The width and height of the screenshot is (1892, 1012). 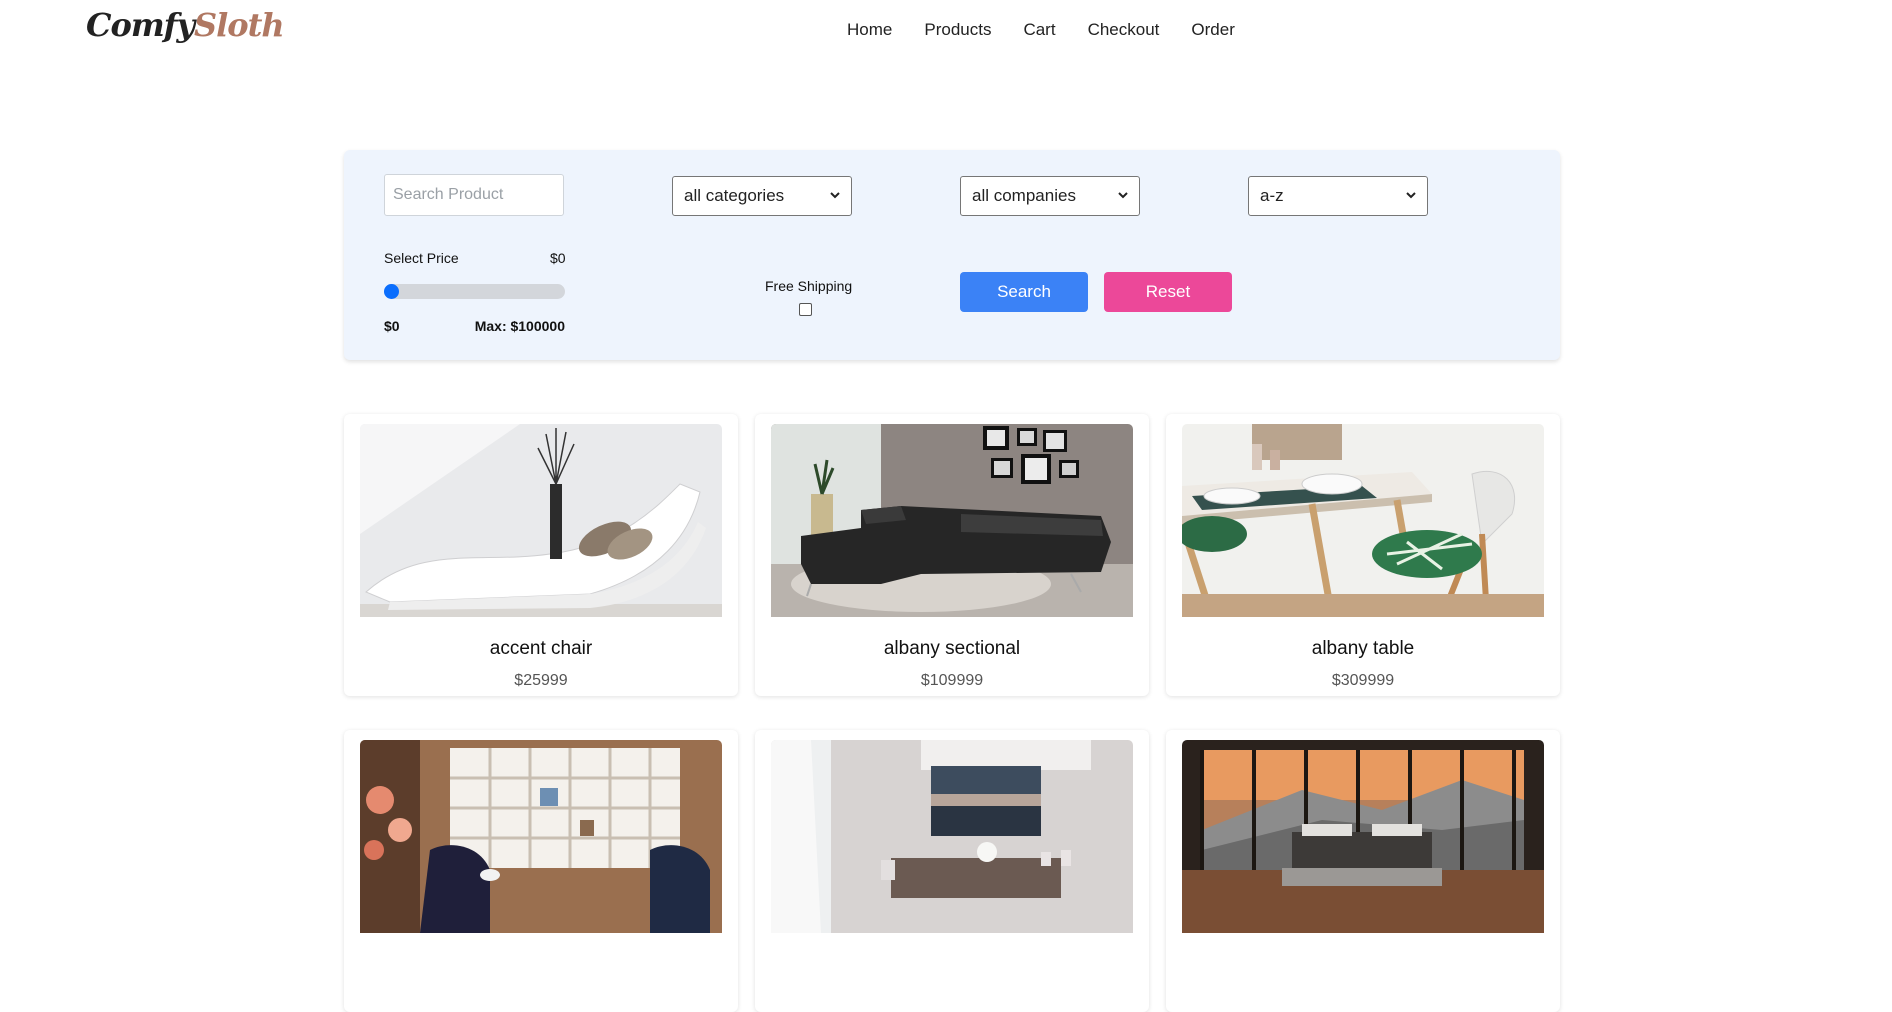 I want to click on nav-link-cart: Cart, so click(x=1039, y=30).